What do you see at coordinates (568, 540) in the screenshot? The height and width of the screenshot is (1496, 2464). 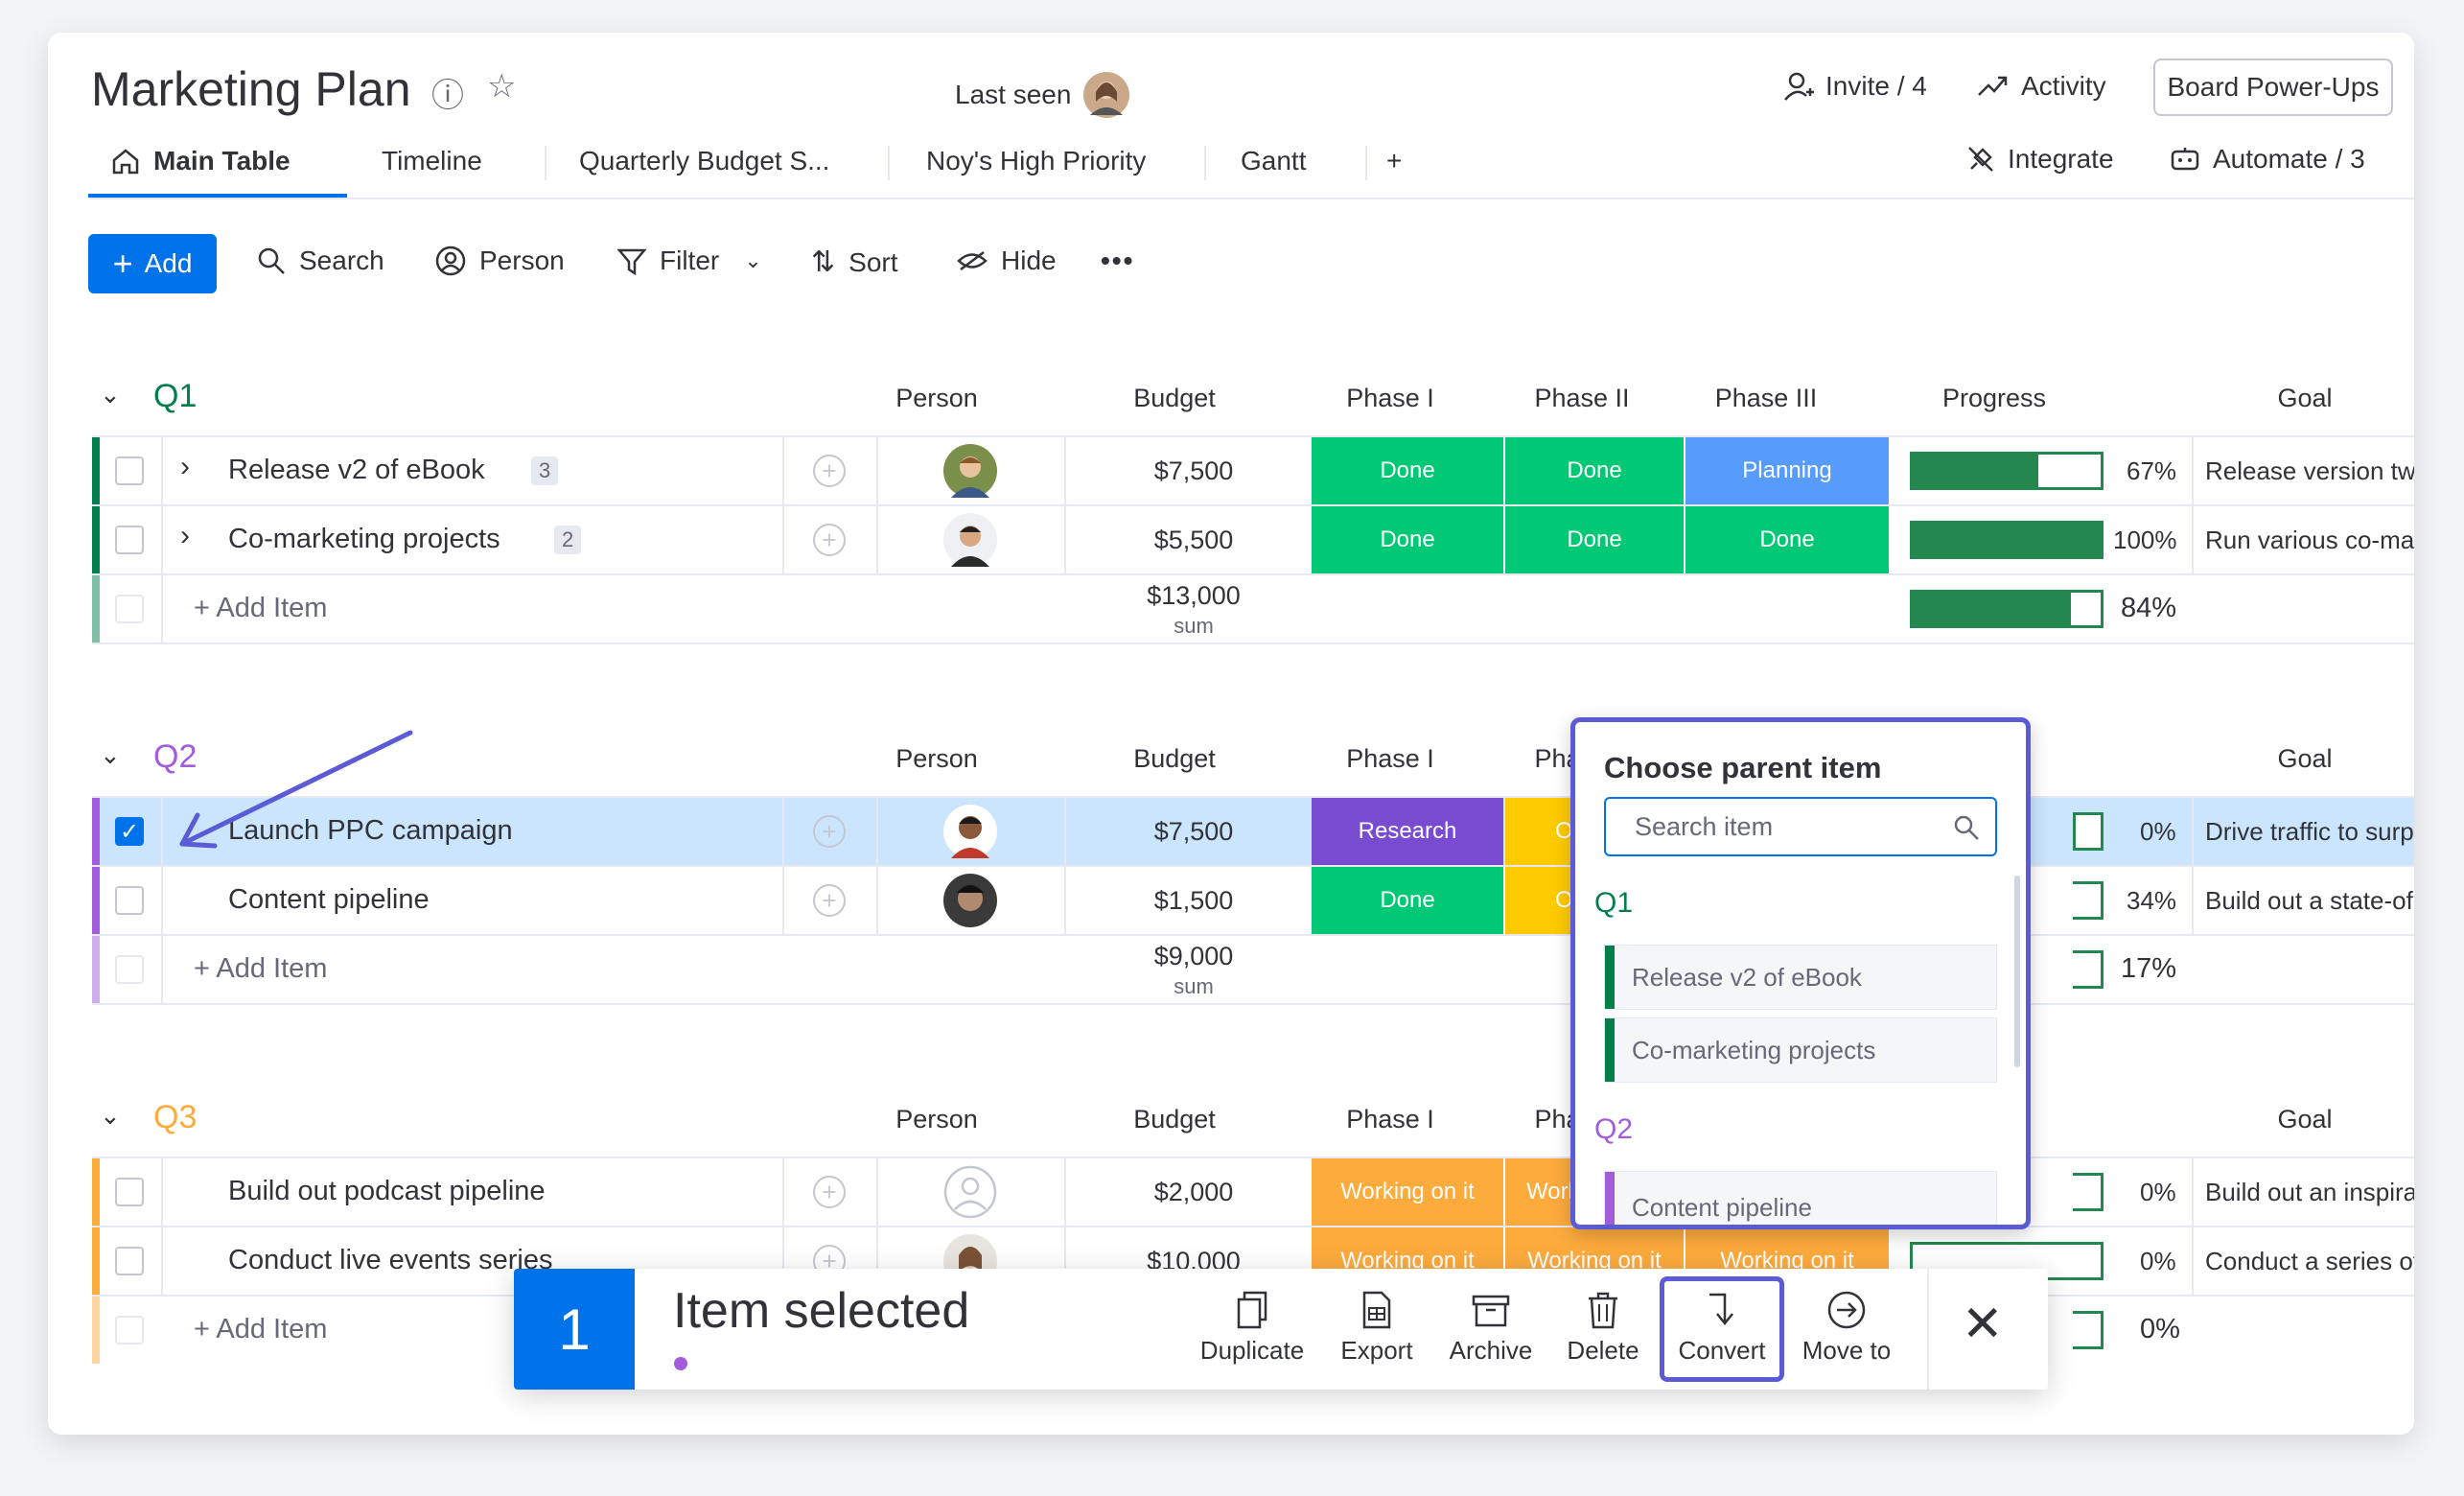 I see `subitem-count-badge: 2` at bounding box center [568, 540].